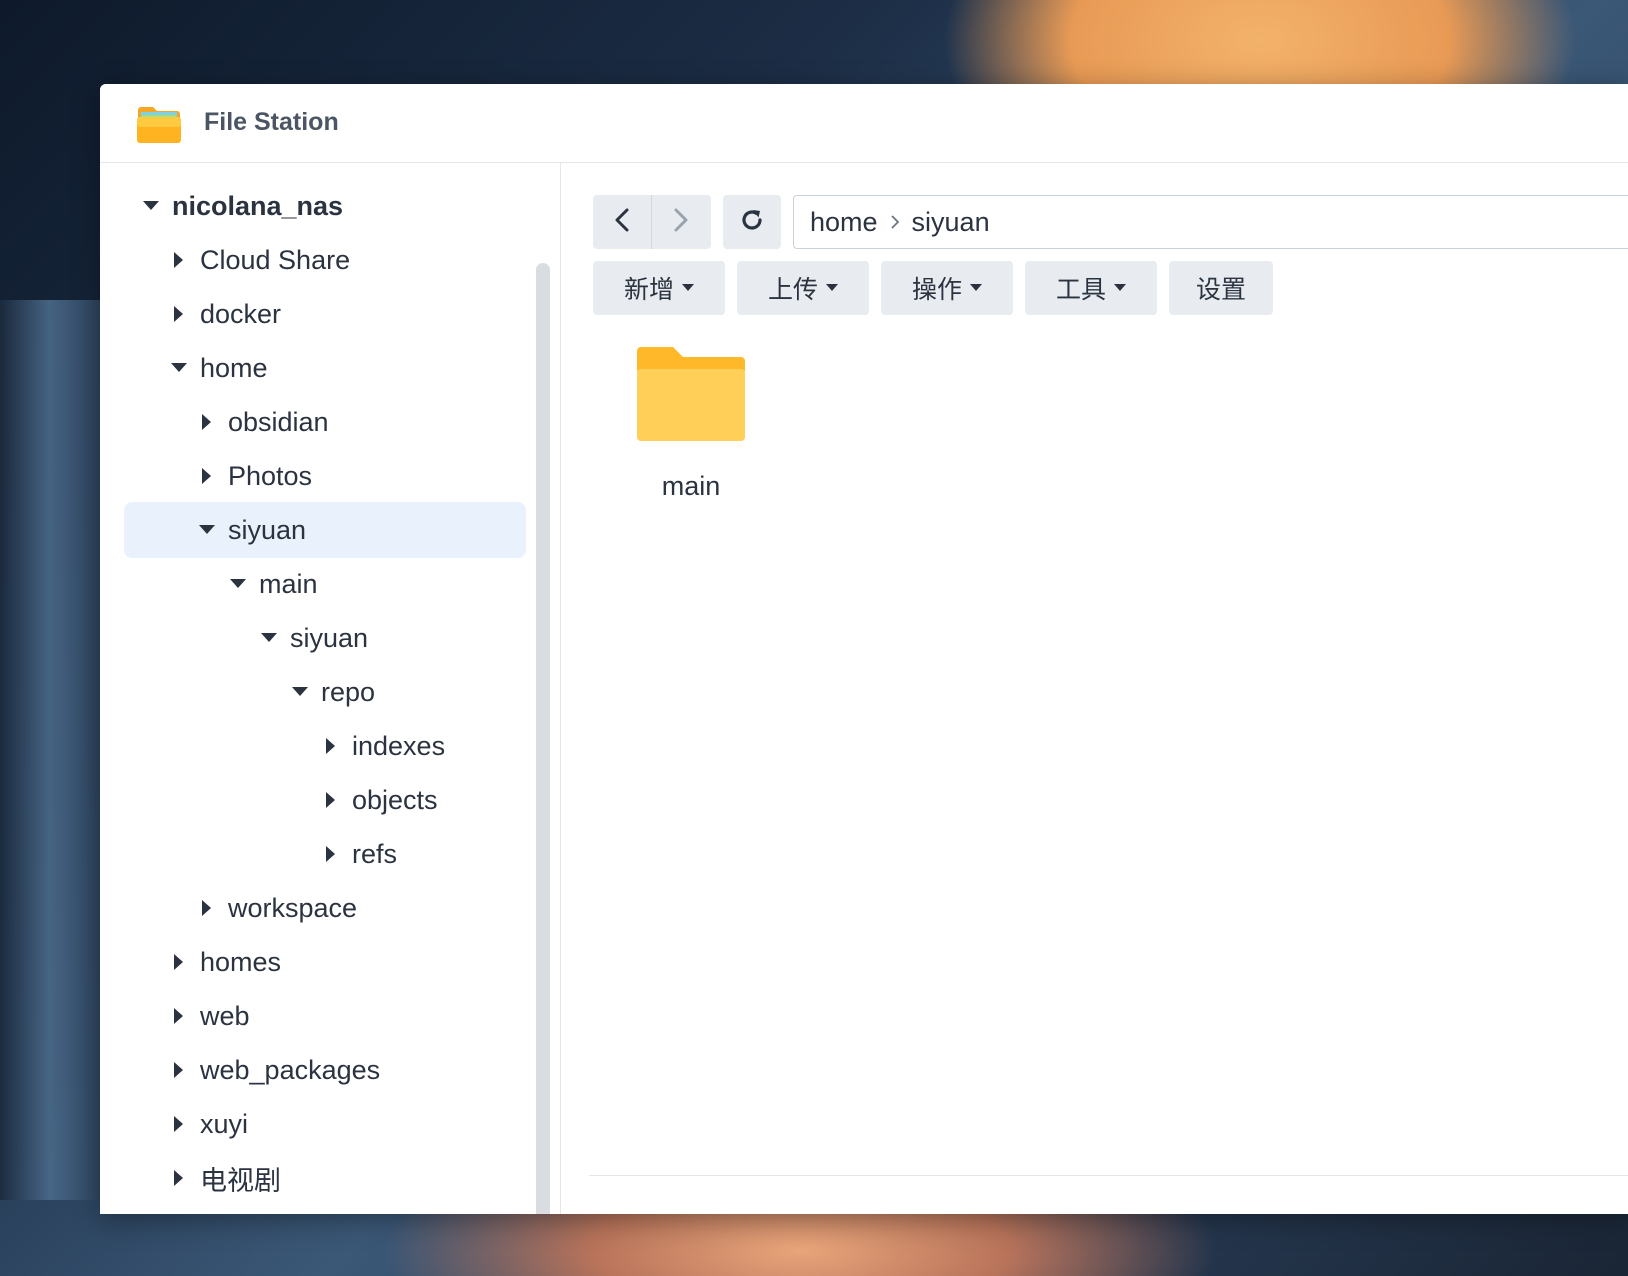  Describe the element at coordinates (399, 745) in the screenshot. I see `sidebar-tree-label: indexes` at that location.